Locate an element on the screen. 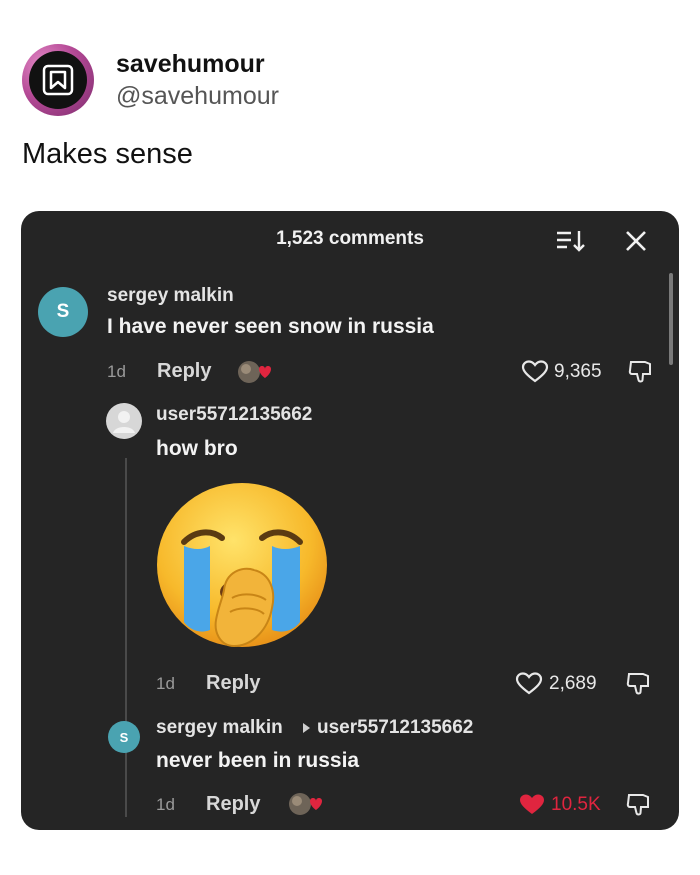  comment-text: how bro is located at coordinates (197, 448).